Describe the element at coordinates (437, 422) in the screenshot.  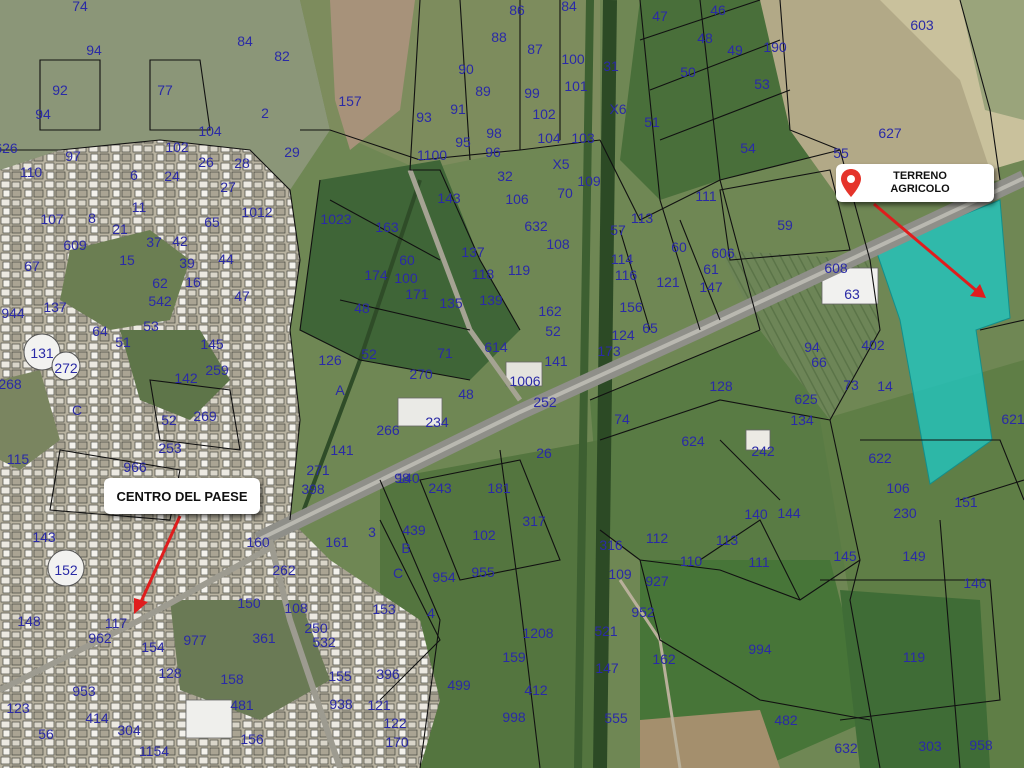
I see `parcel-number: 234` at that location.